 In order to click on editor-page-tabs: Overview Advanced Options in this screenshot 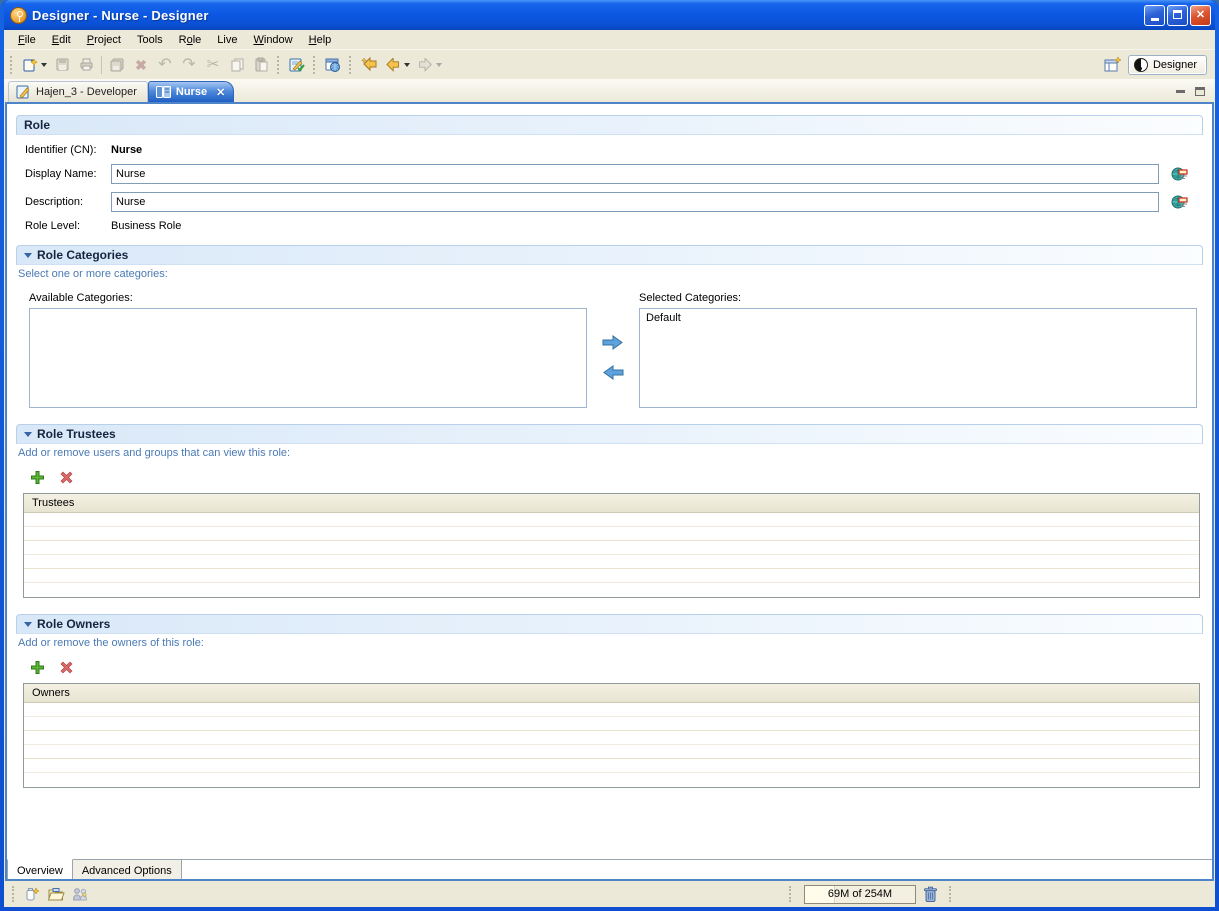, I will do `click(609, 869)`.